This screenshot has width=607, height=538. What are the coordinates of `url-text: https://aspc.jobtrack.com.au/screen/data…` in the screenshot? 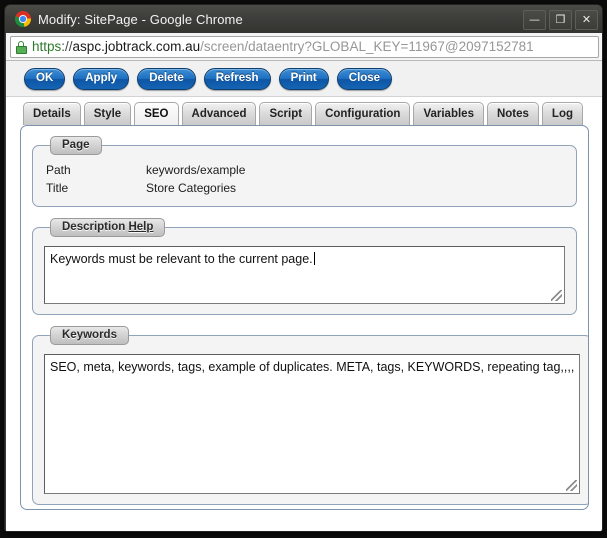 It's located at (283, 47).